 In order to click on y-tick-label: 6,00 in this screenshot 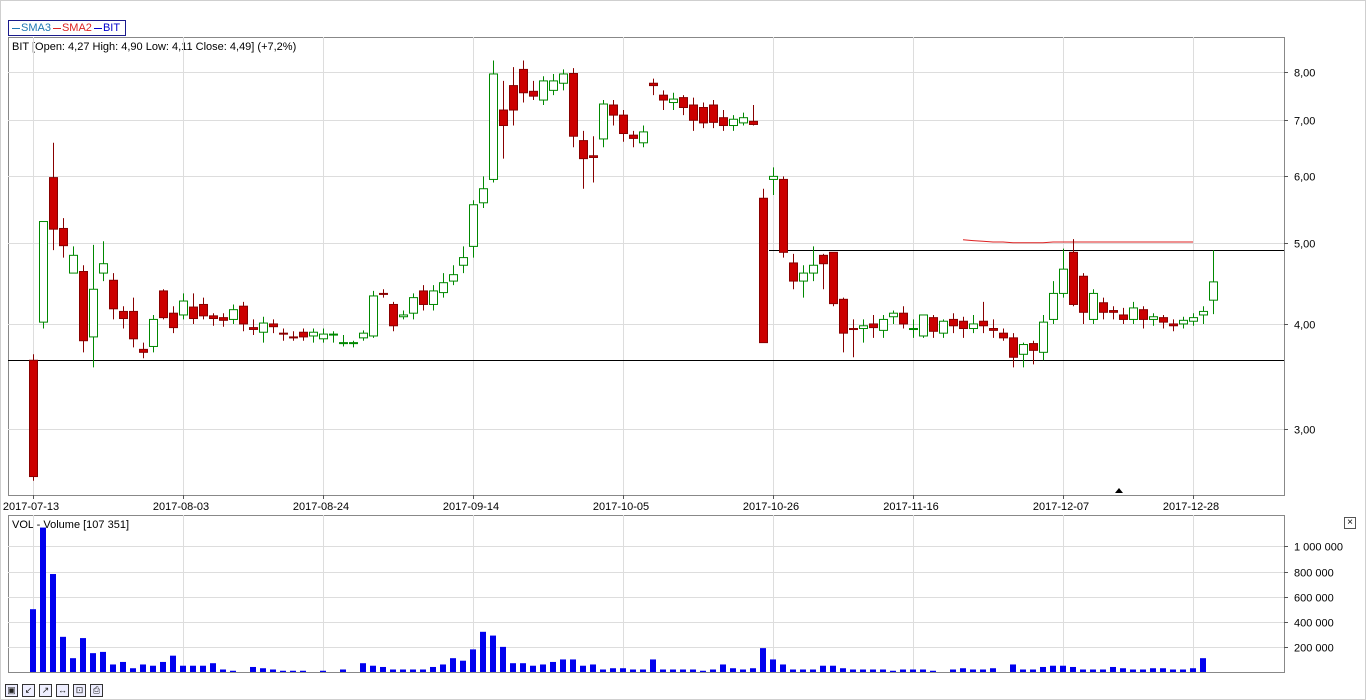, I will do `click(1304, 178)`.